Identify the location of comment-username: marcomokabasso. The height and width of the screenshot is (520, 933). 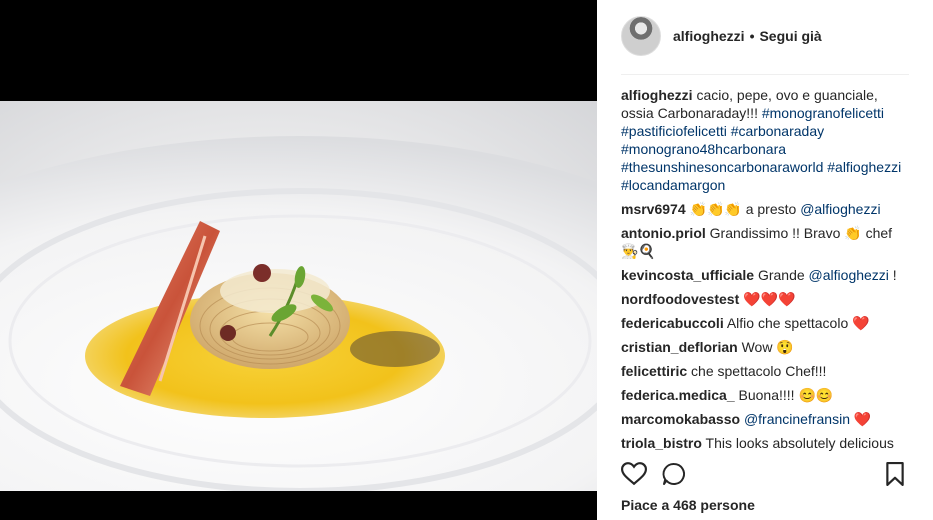
(680, 419).